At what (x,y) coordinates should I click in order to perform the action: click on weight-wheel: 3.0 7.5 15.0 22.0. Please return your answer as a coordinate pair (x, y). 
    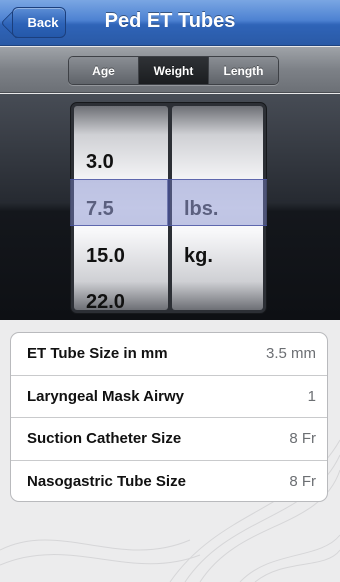
    Looking at the image, I should click on (121, 208).